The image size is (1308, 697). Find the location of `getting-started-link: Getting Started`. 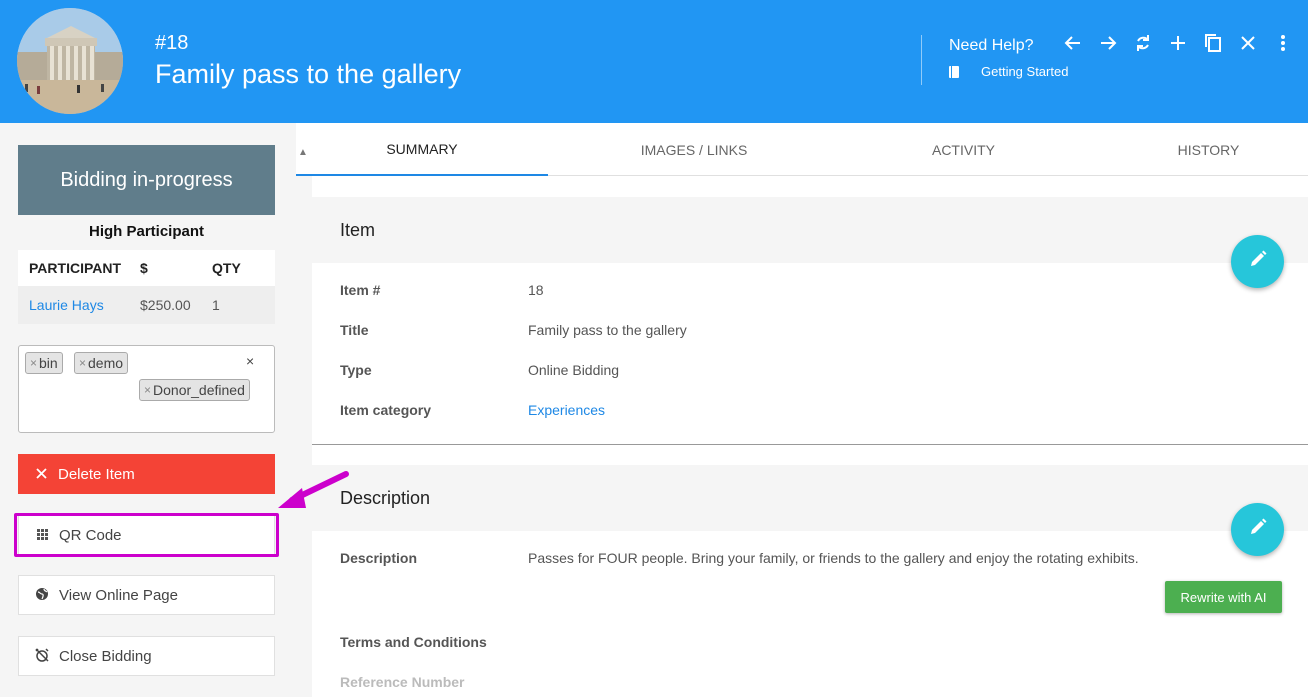

getting-started-link: Getting Started is located at coordinates (1008, 71).